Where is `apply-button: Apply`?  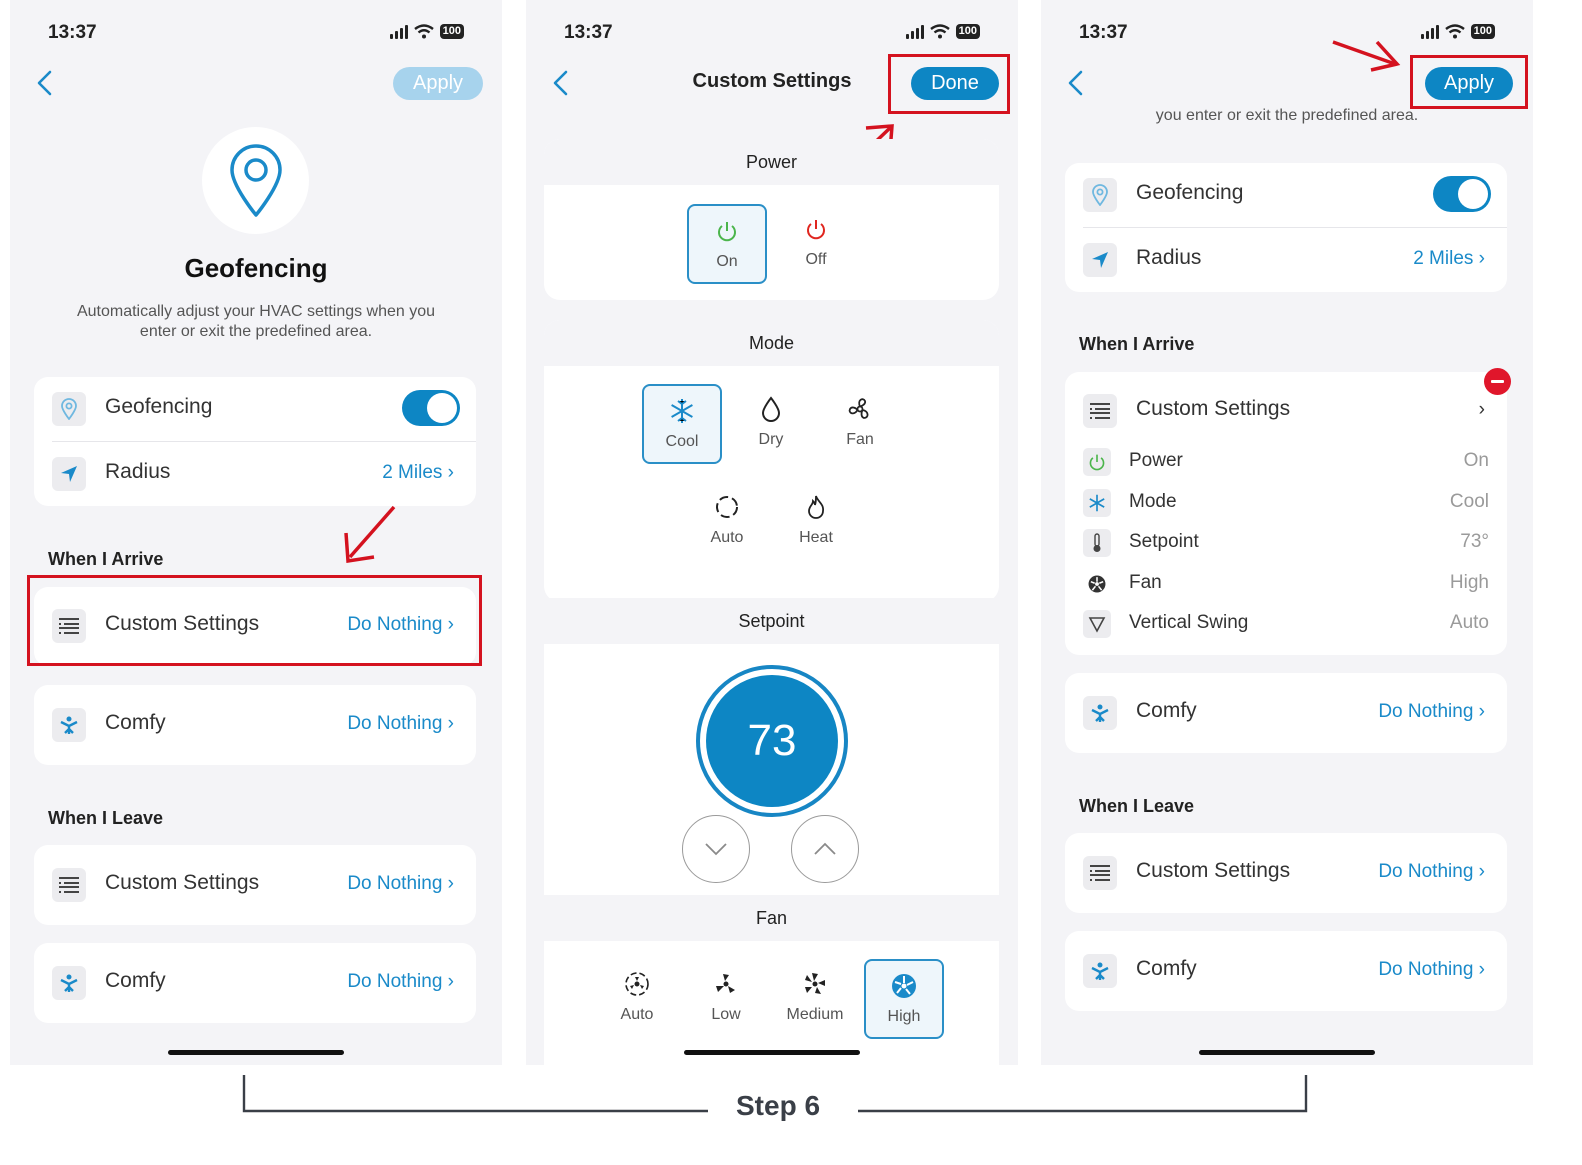
apply-button: Apply is located at coordinates (438, 83).